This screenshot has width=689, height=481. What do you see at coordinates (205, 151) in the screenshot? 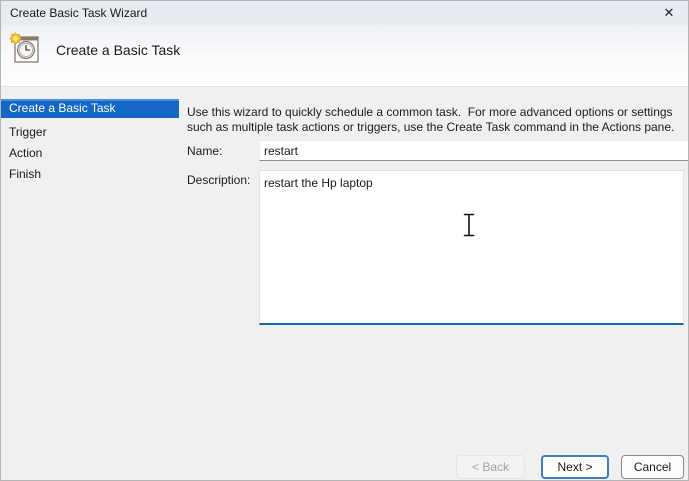
I see `name-label: Name:` at bounding box center [205, 151].